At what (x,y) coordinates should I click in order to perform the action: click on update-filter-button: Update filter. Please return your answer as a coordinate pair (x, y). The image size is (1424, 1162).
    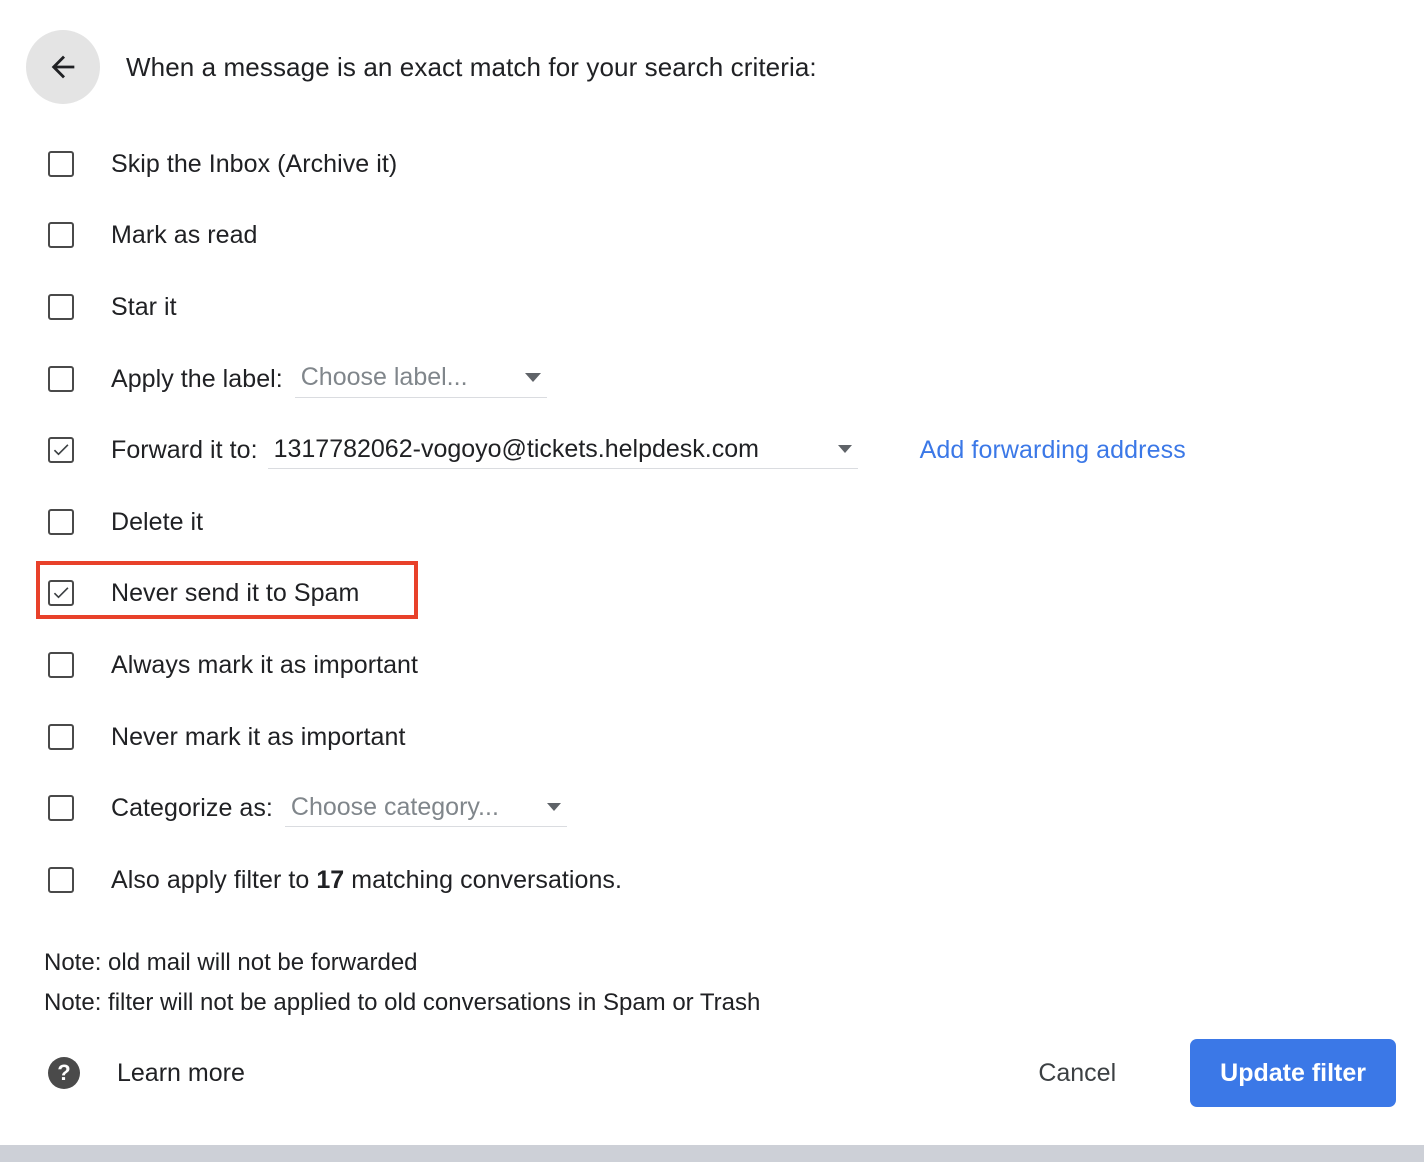
    Looking at the image, I should click on (1293, 1073).